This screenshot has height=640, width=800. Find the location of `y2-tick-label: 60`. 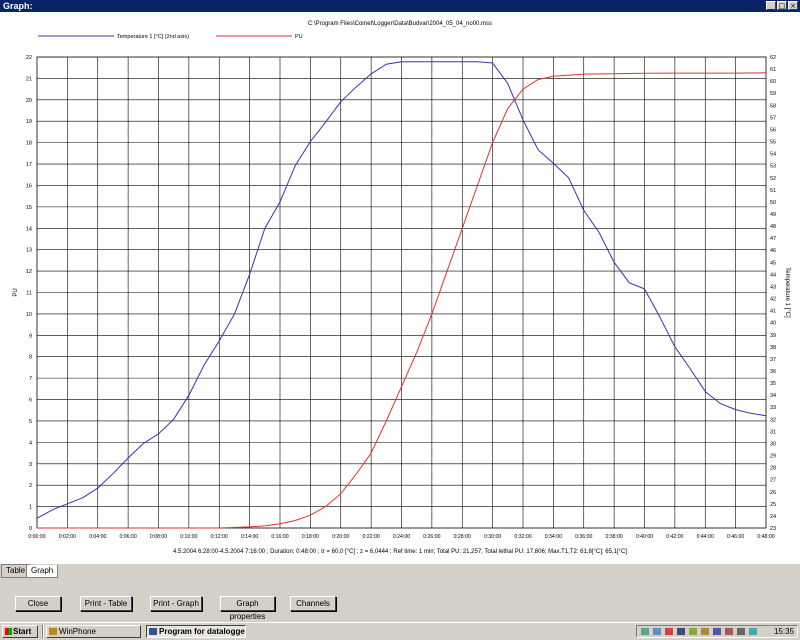

y2-tick-label: 60 is located at coordinates (773, 82).